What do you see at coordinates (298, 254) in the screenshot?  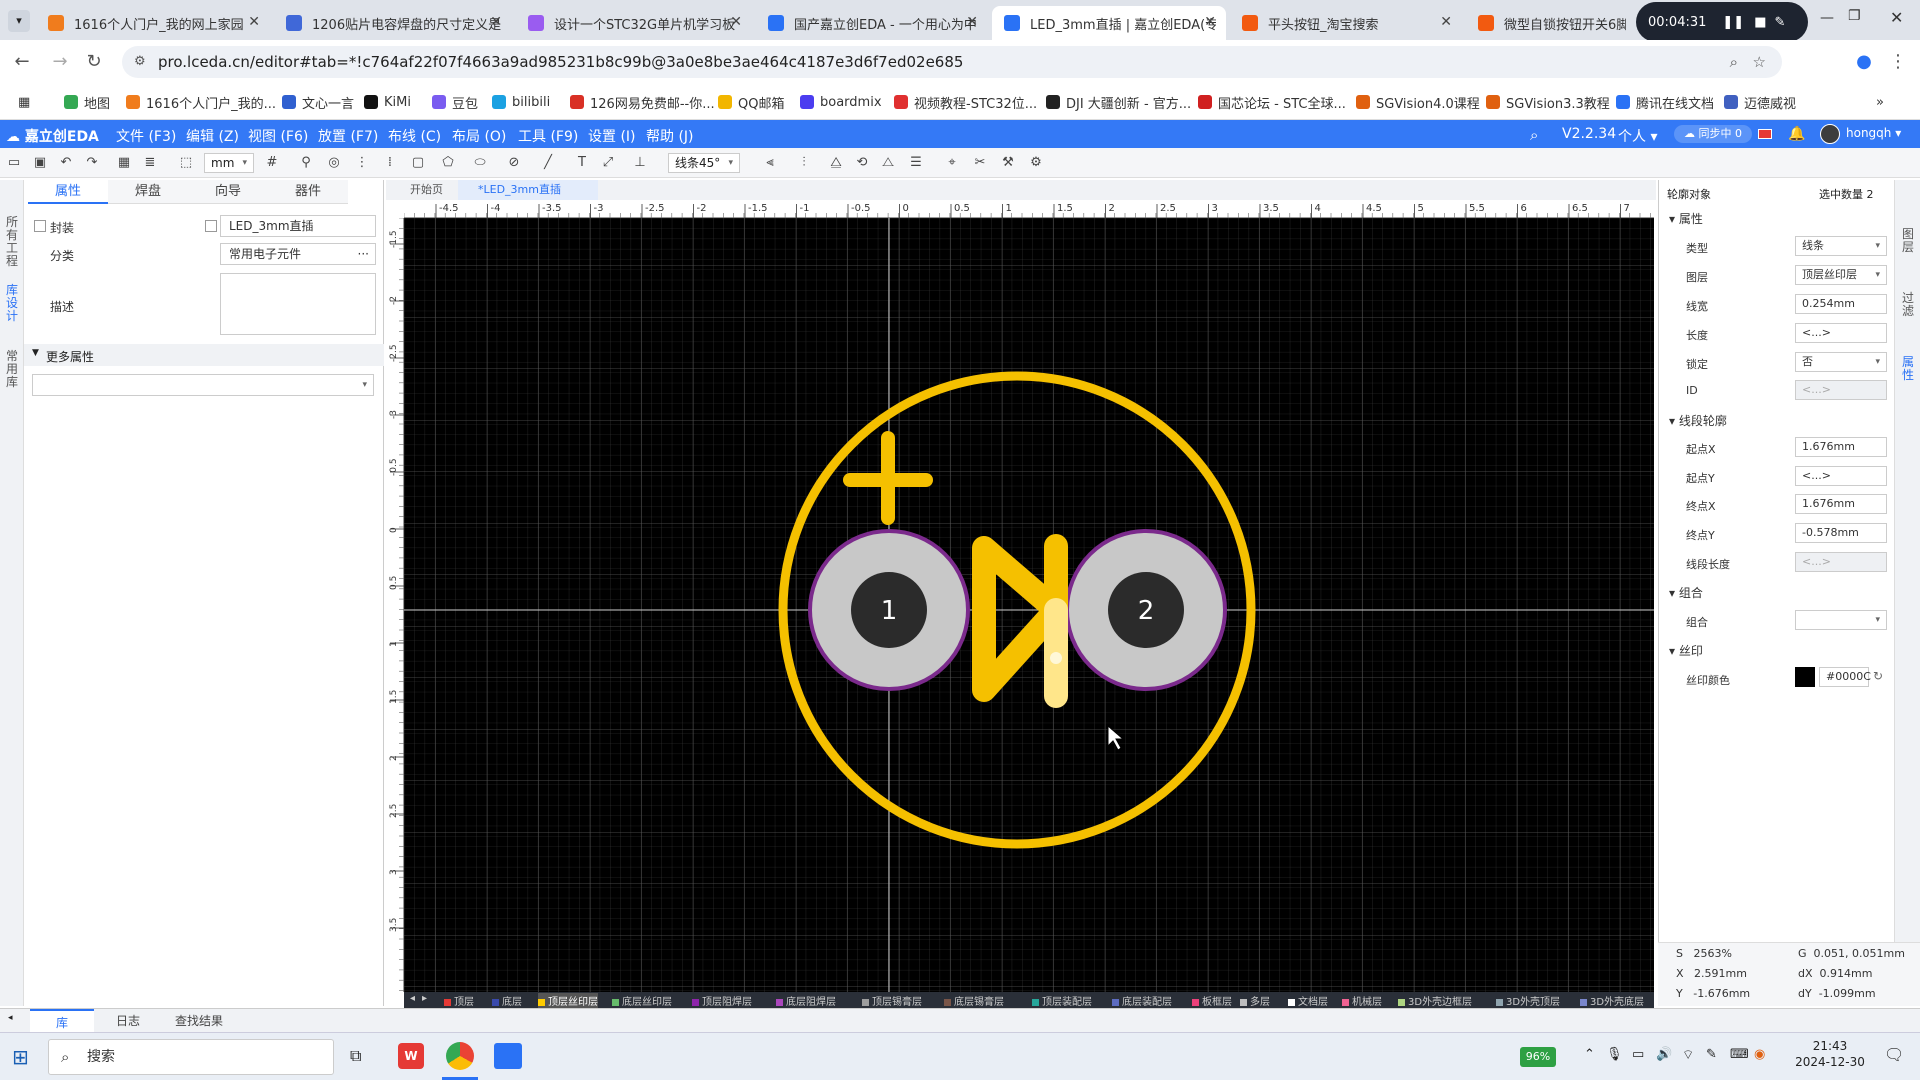 I see `category-field: 常用电子元件 ···` at bounding box center [298, 254].